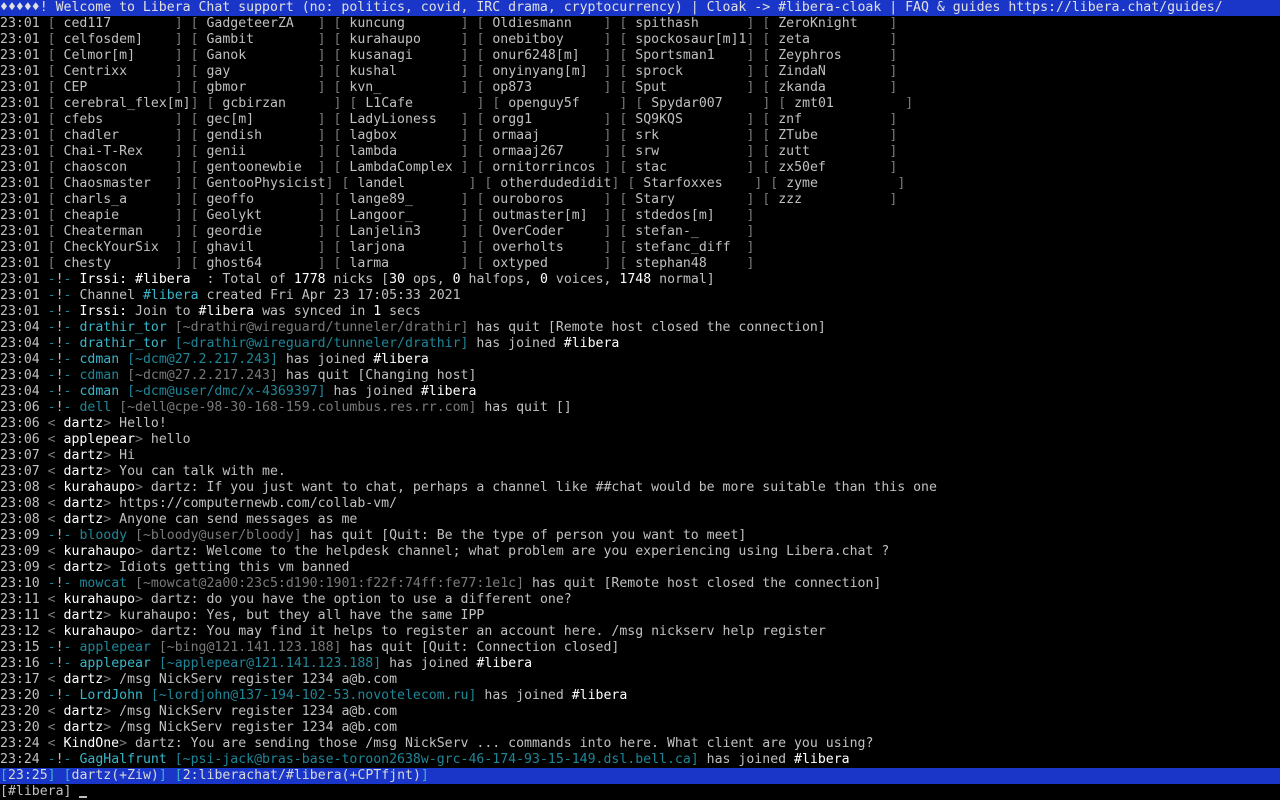 Image resolution: width=1280 pixels, height=800 pixels. Describe the element at coordinates (119, 71) in the screenshot. I see `nick-entry: Centrixx` at that location.